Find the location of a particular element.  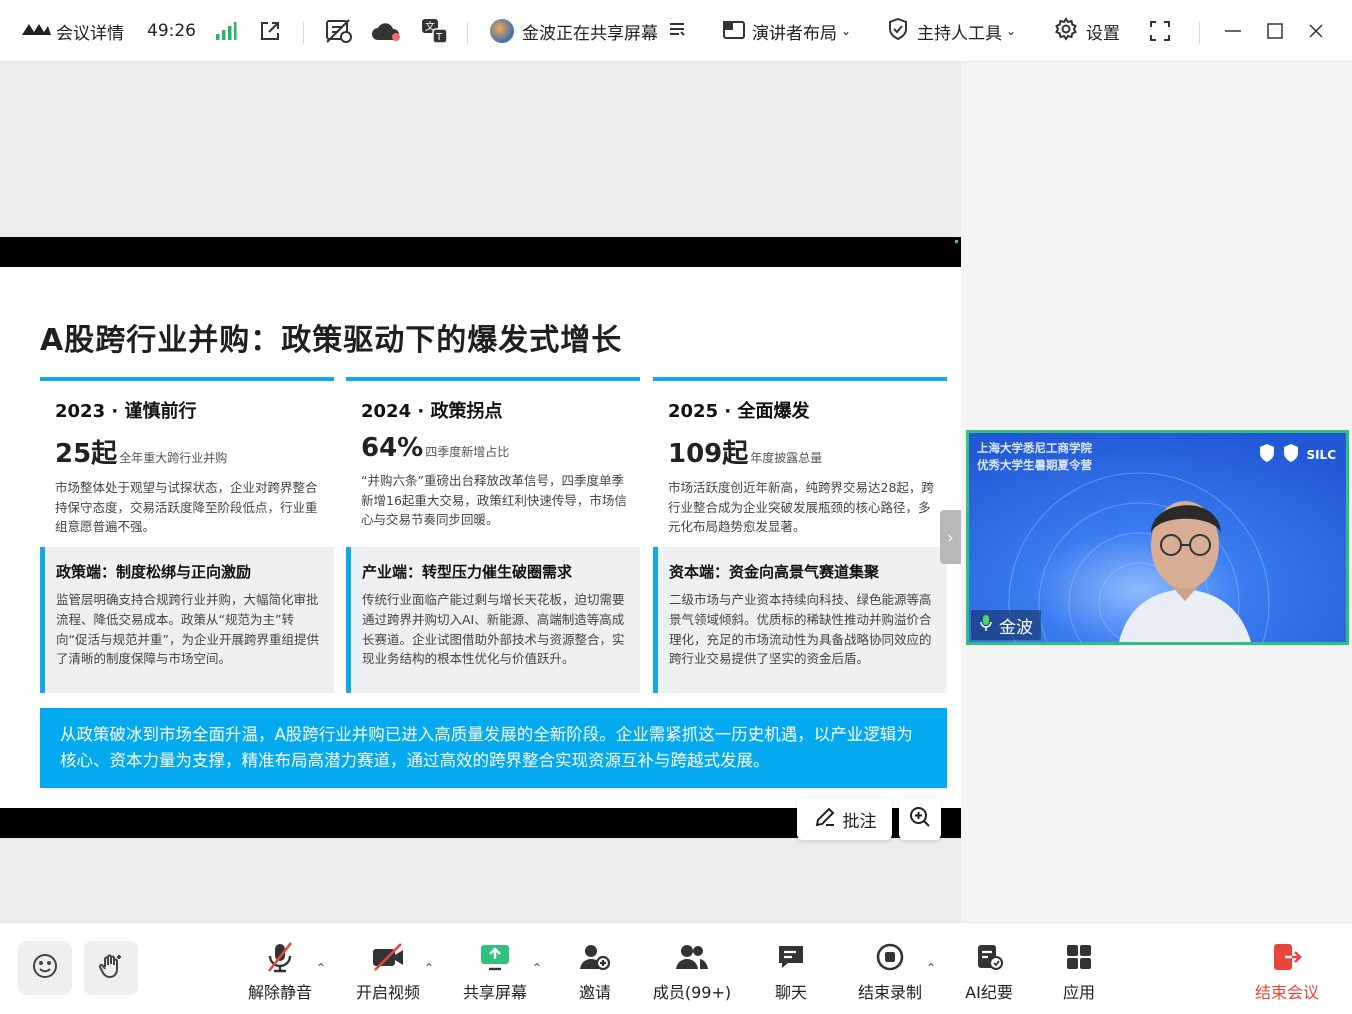

zoom-in-icon is located at coordinates (920, 819).